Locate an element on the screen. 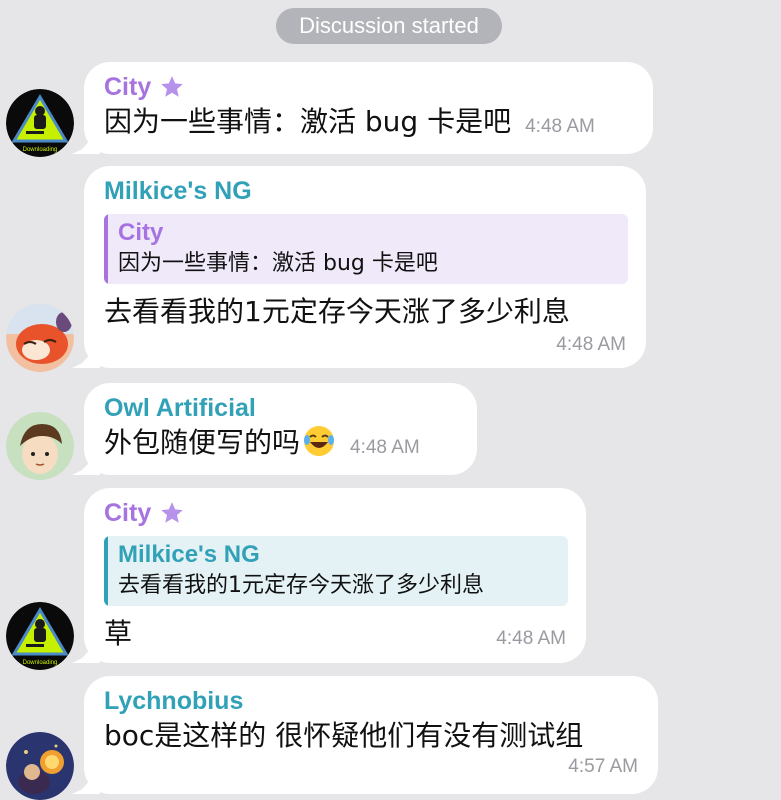 This screenshot has height=800, width=781. message-text-with-emoji: 外包随便写的吗 is located at coordinates (220, 443).